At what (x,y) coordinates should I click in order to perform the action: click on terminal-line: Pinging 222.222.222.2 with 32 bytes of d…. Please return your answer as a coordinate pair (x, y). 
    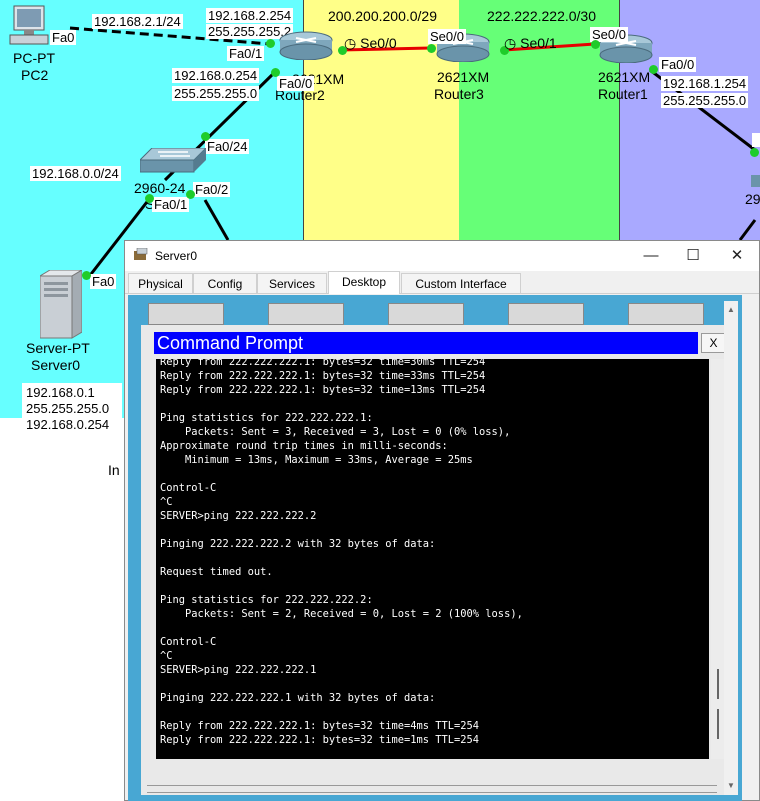
    Looking at the image, I should click on (298, 544).